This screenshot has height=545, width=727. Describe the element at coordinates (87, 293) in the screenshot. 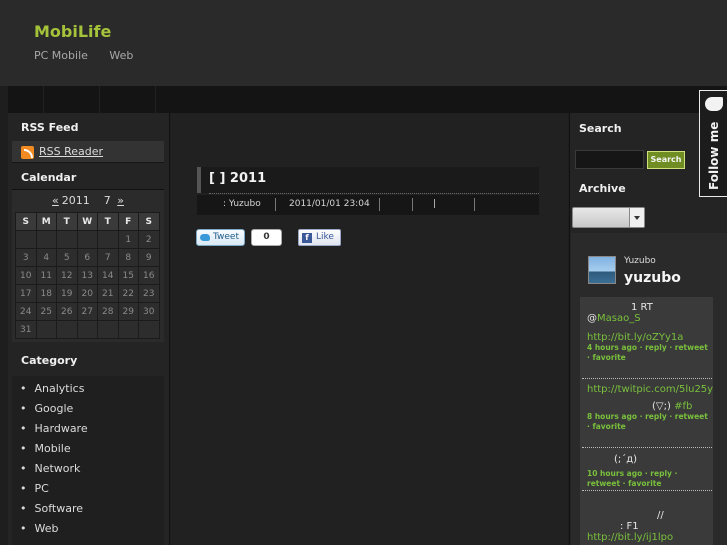

I see `calendar-week-row: 17 18 19 20 21 22 23` at that location.